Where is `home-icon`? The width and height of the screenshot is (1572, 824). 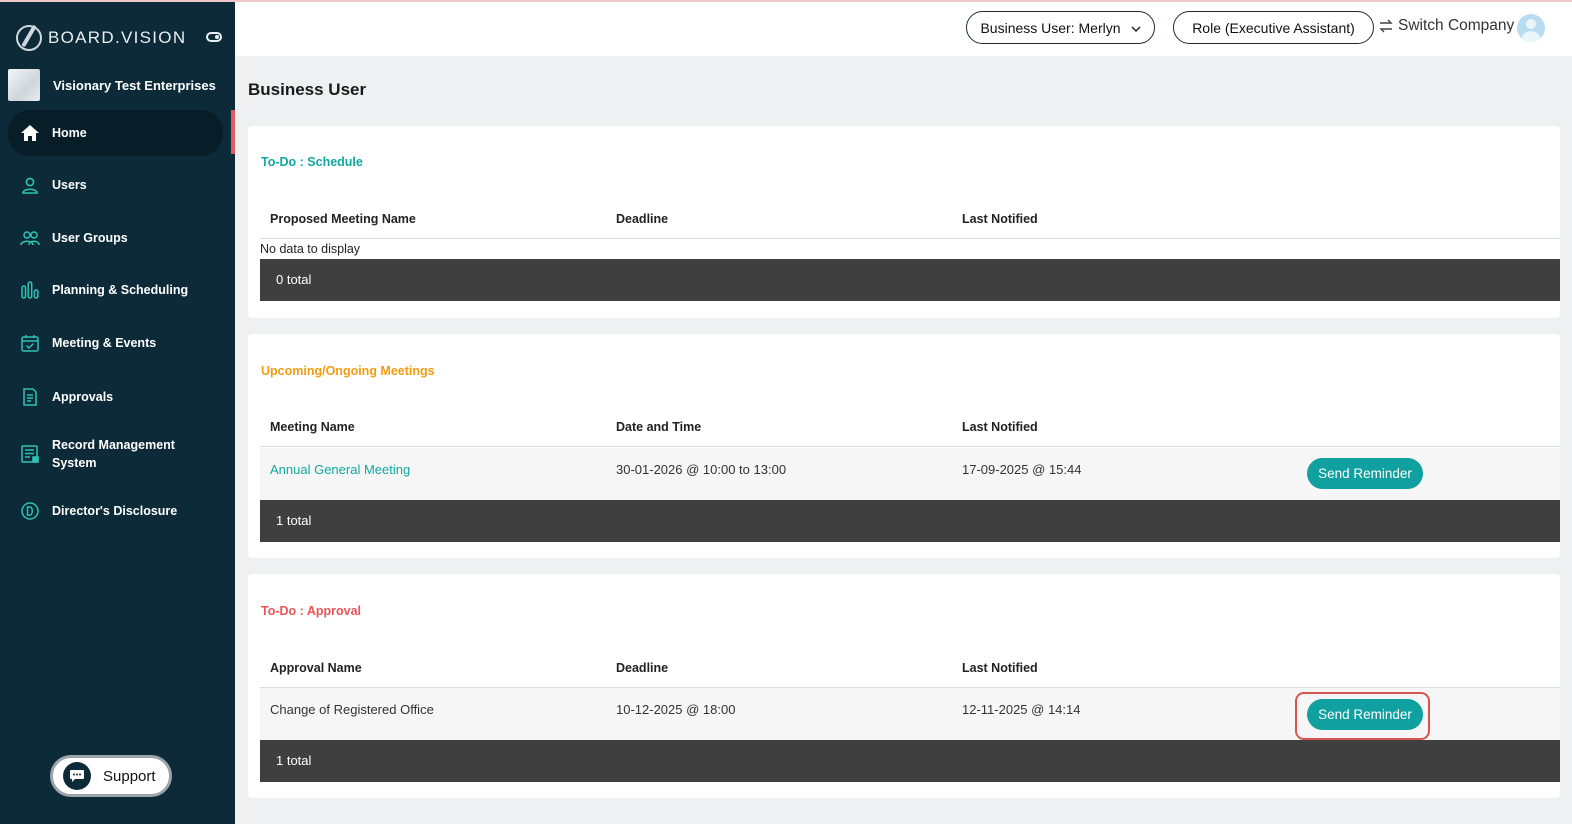 home-icon is located at coordinates (30, 133).